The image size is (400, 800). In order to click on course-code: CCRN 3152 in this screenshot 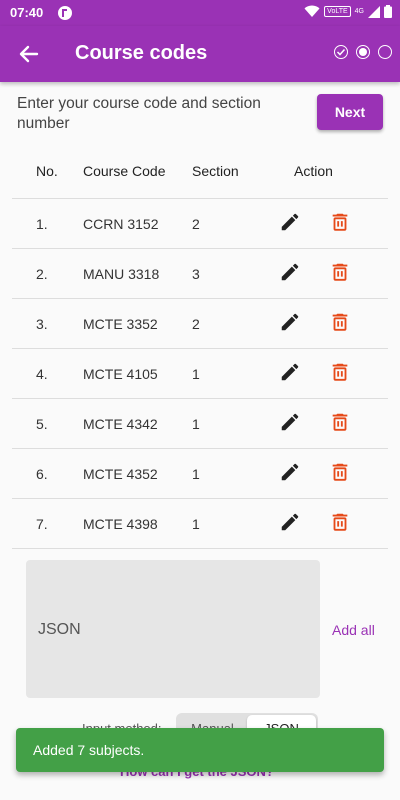, I will do `click(121, 224)`.